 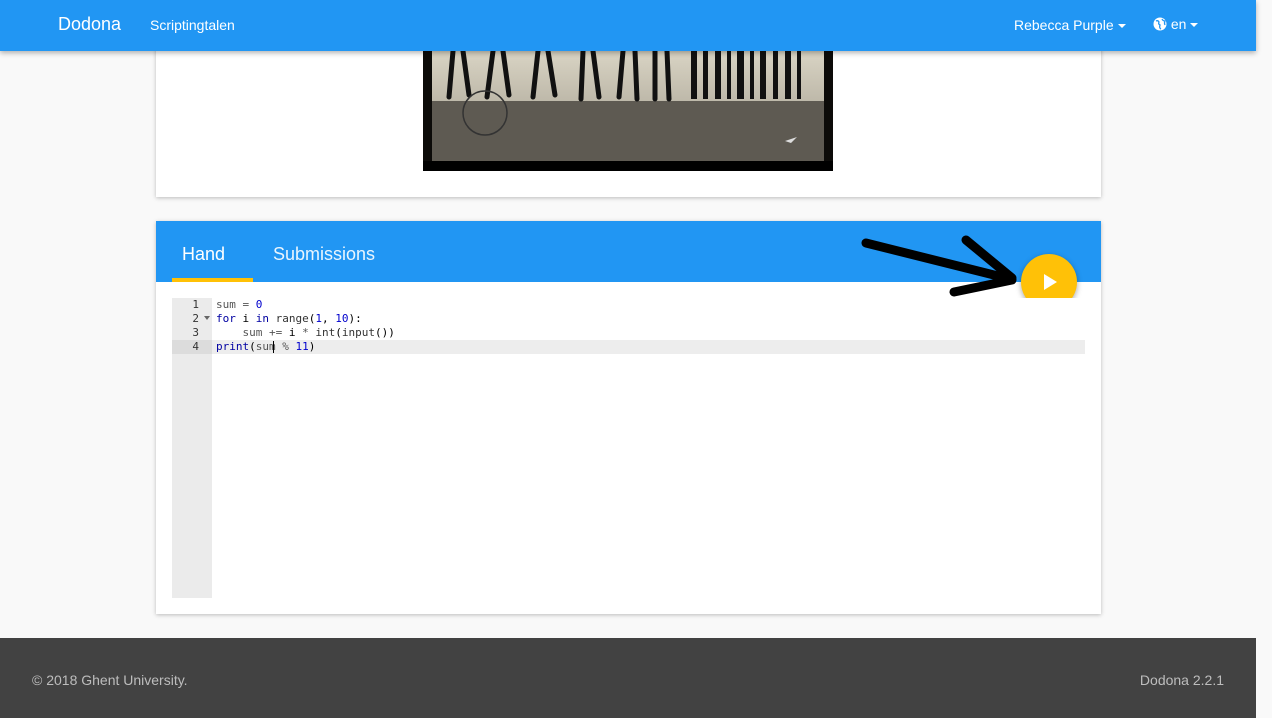 I want to click on line-number: 1, so click(x=195, y=304).